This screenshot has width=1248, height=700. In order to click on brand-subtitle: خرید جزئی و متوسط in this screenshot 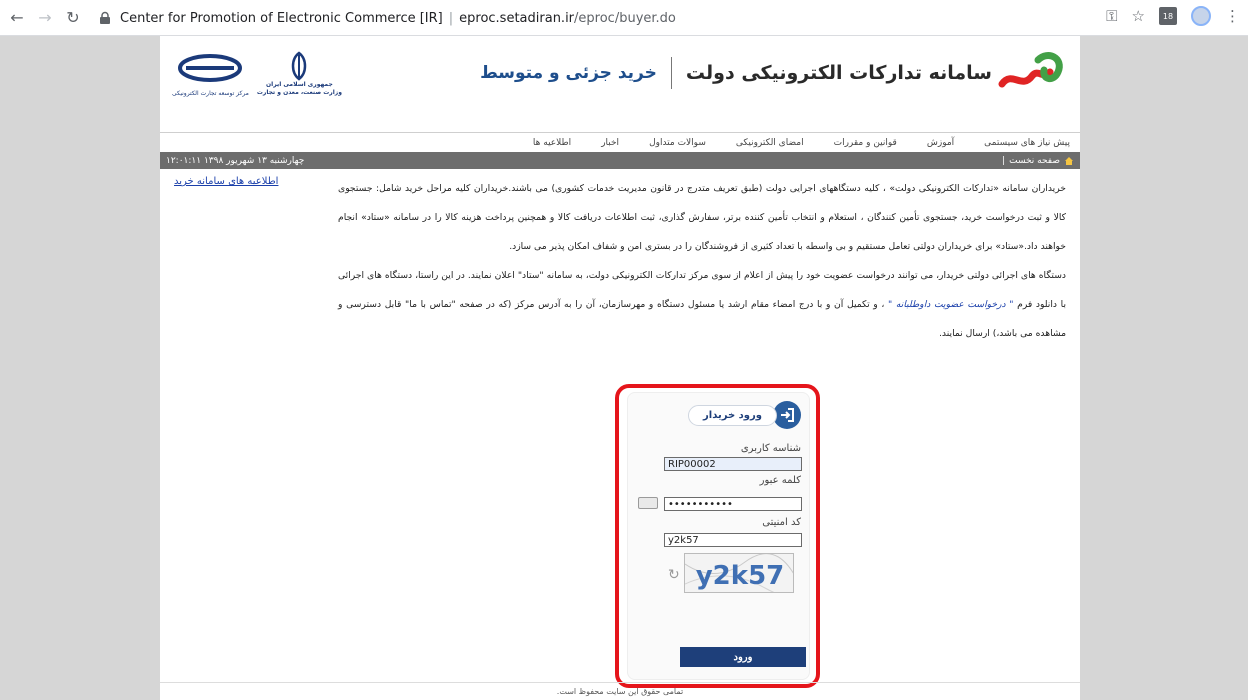, I will do `click(568, 73)`.